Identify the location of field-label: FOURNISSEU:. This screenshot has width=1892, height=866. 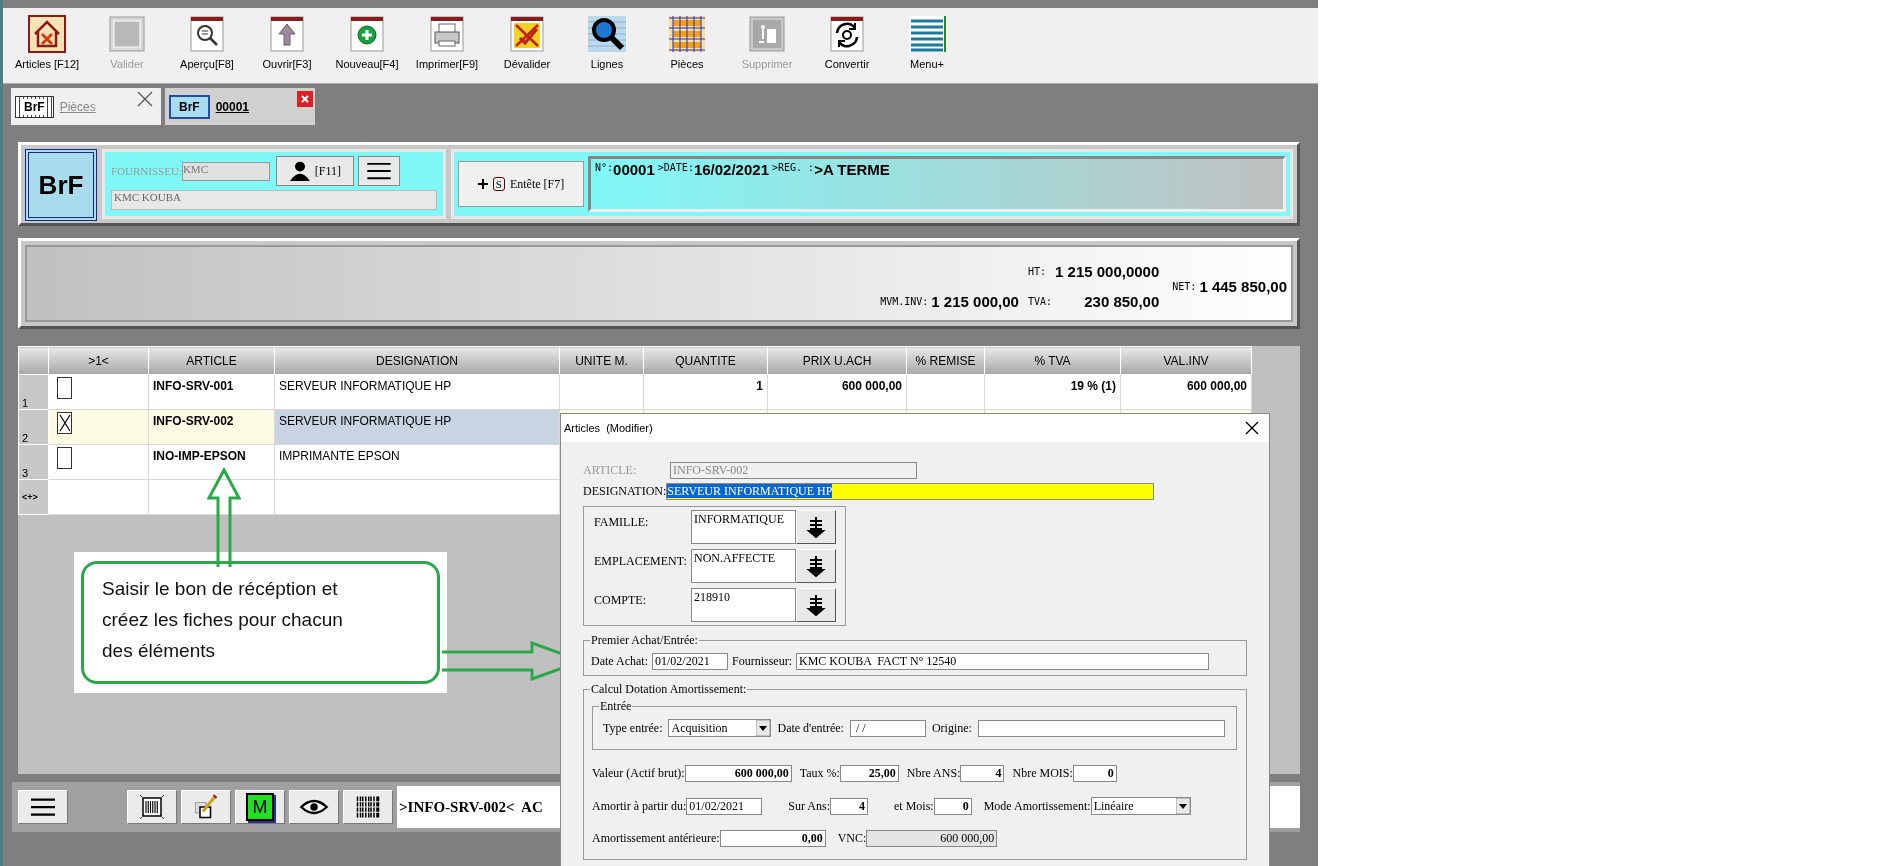
(146, 171).